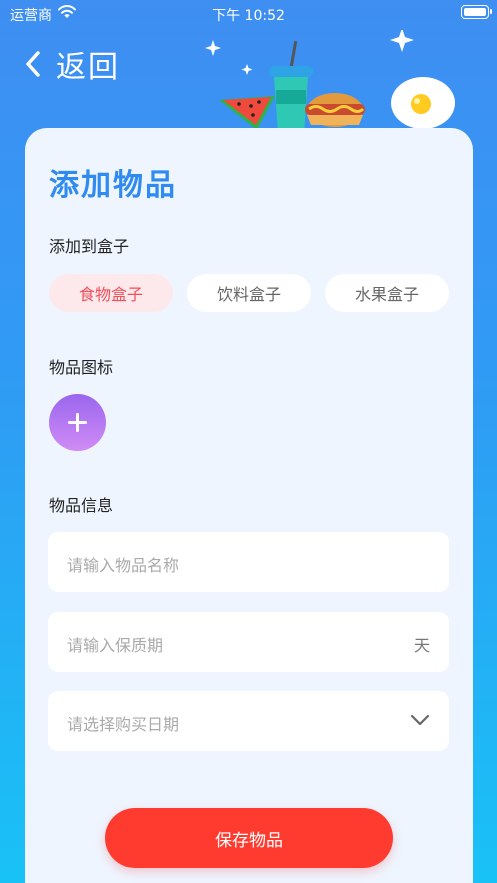 The width and height of the screenshot is (497, 883). Describe the element at coordinates (89, 246) in the screenshot. I see `box-section-label: 添加到盒子` at that location.